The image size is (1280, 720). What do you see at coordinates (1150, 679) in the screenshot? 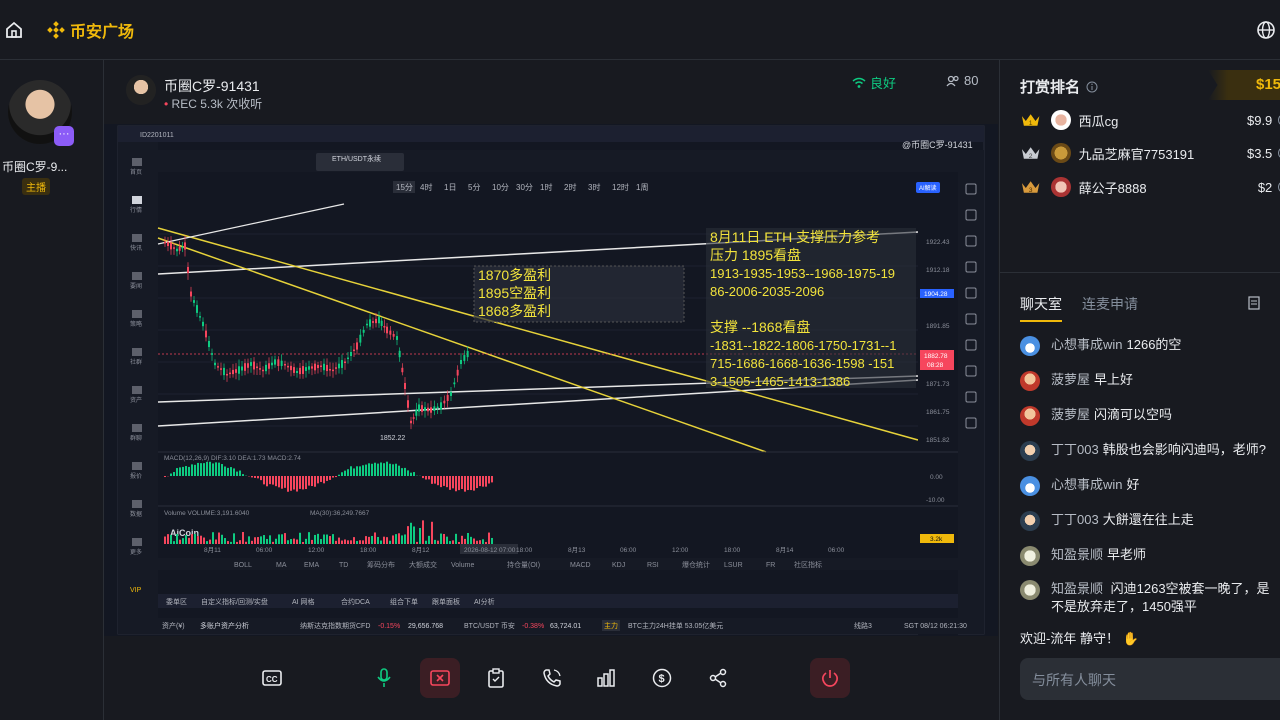
I see `chat-input: 与所有人聊天` at bounding box center [1150, 679].